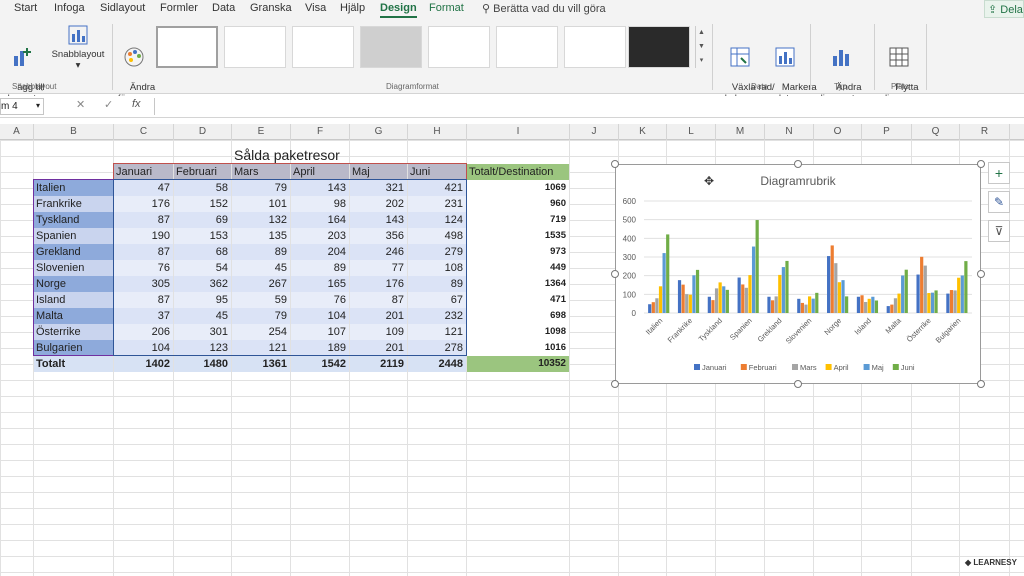 The image size is (1024, 576). I want to click on month-total-cell: 2448, so click(437, 364).